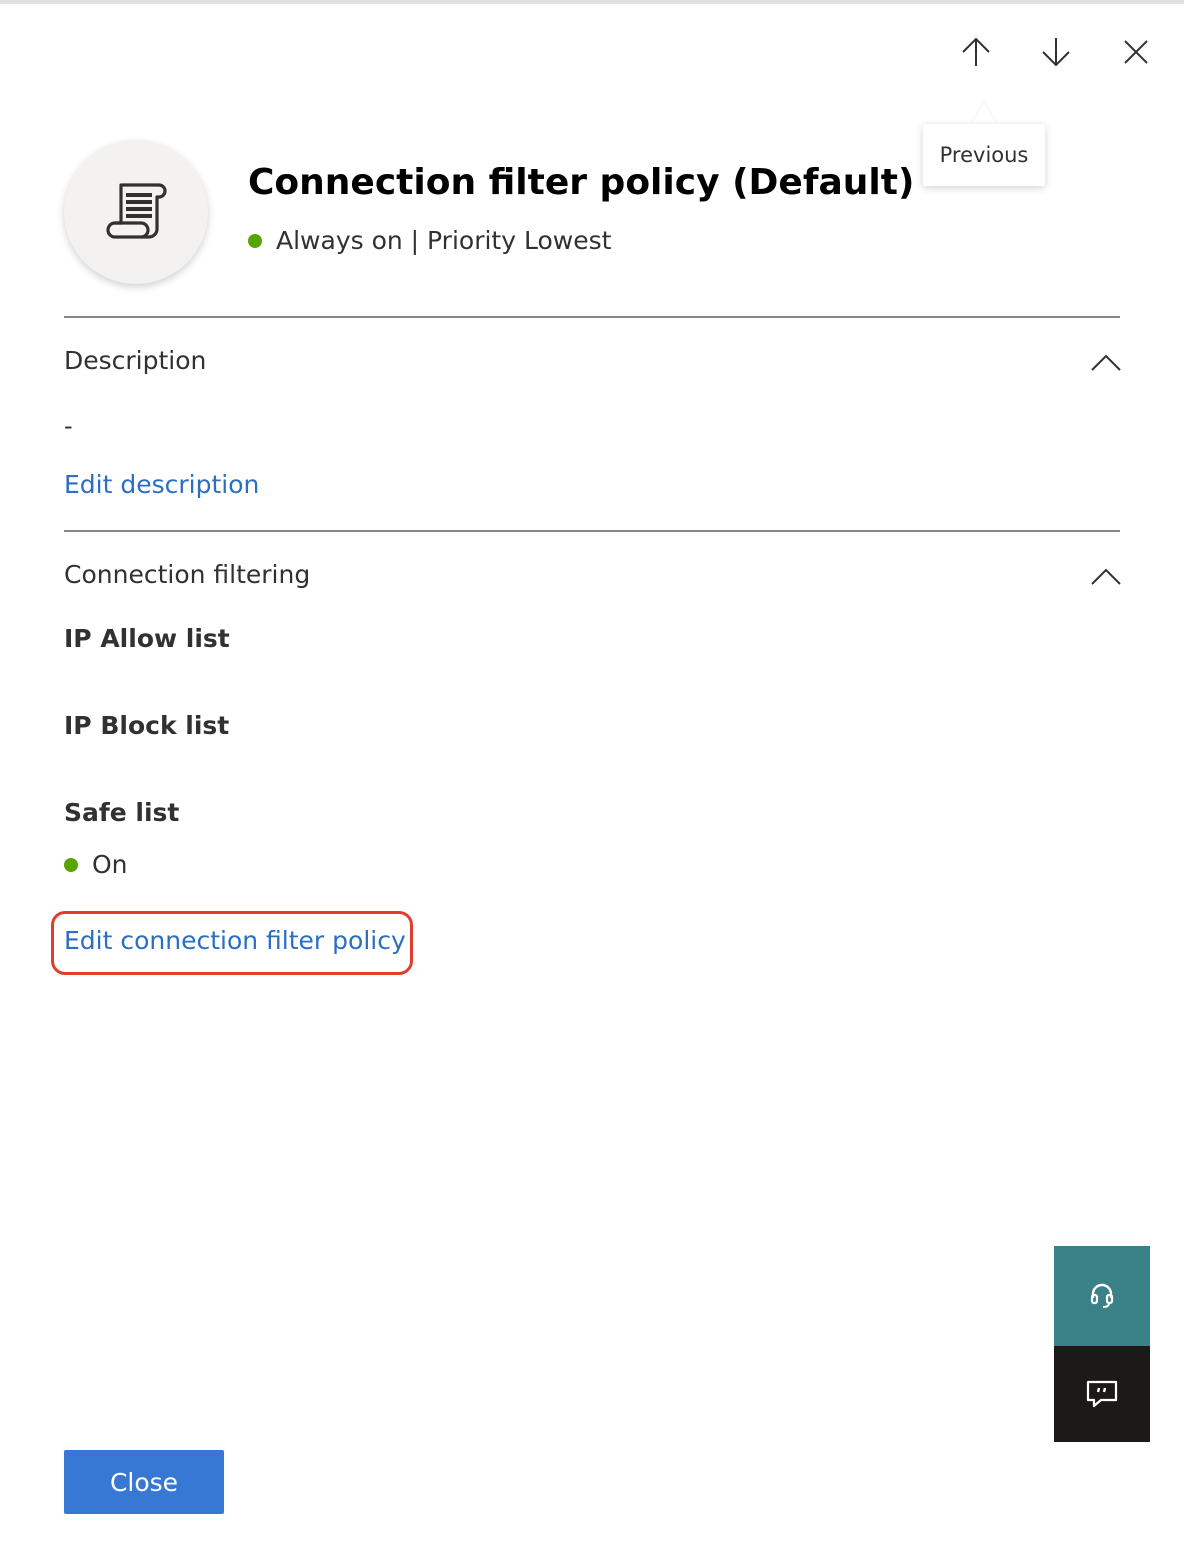 The height and width of the screenshot is (1546, 1184). What do you see at coordinates (581, 182) in the screenshot?
I see `page-title: Connection filter policy (Default)` at bounding box center [581, 182].